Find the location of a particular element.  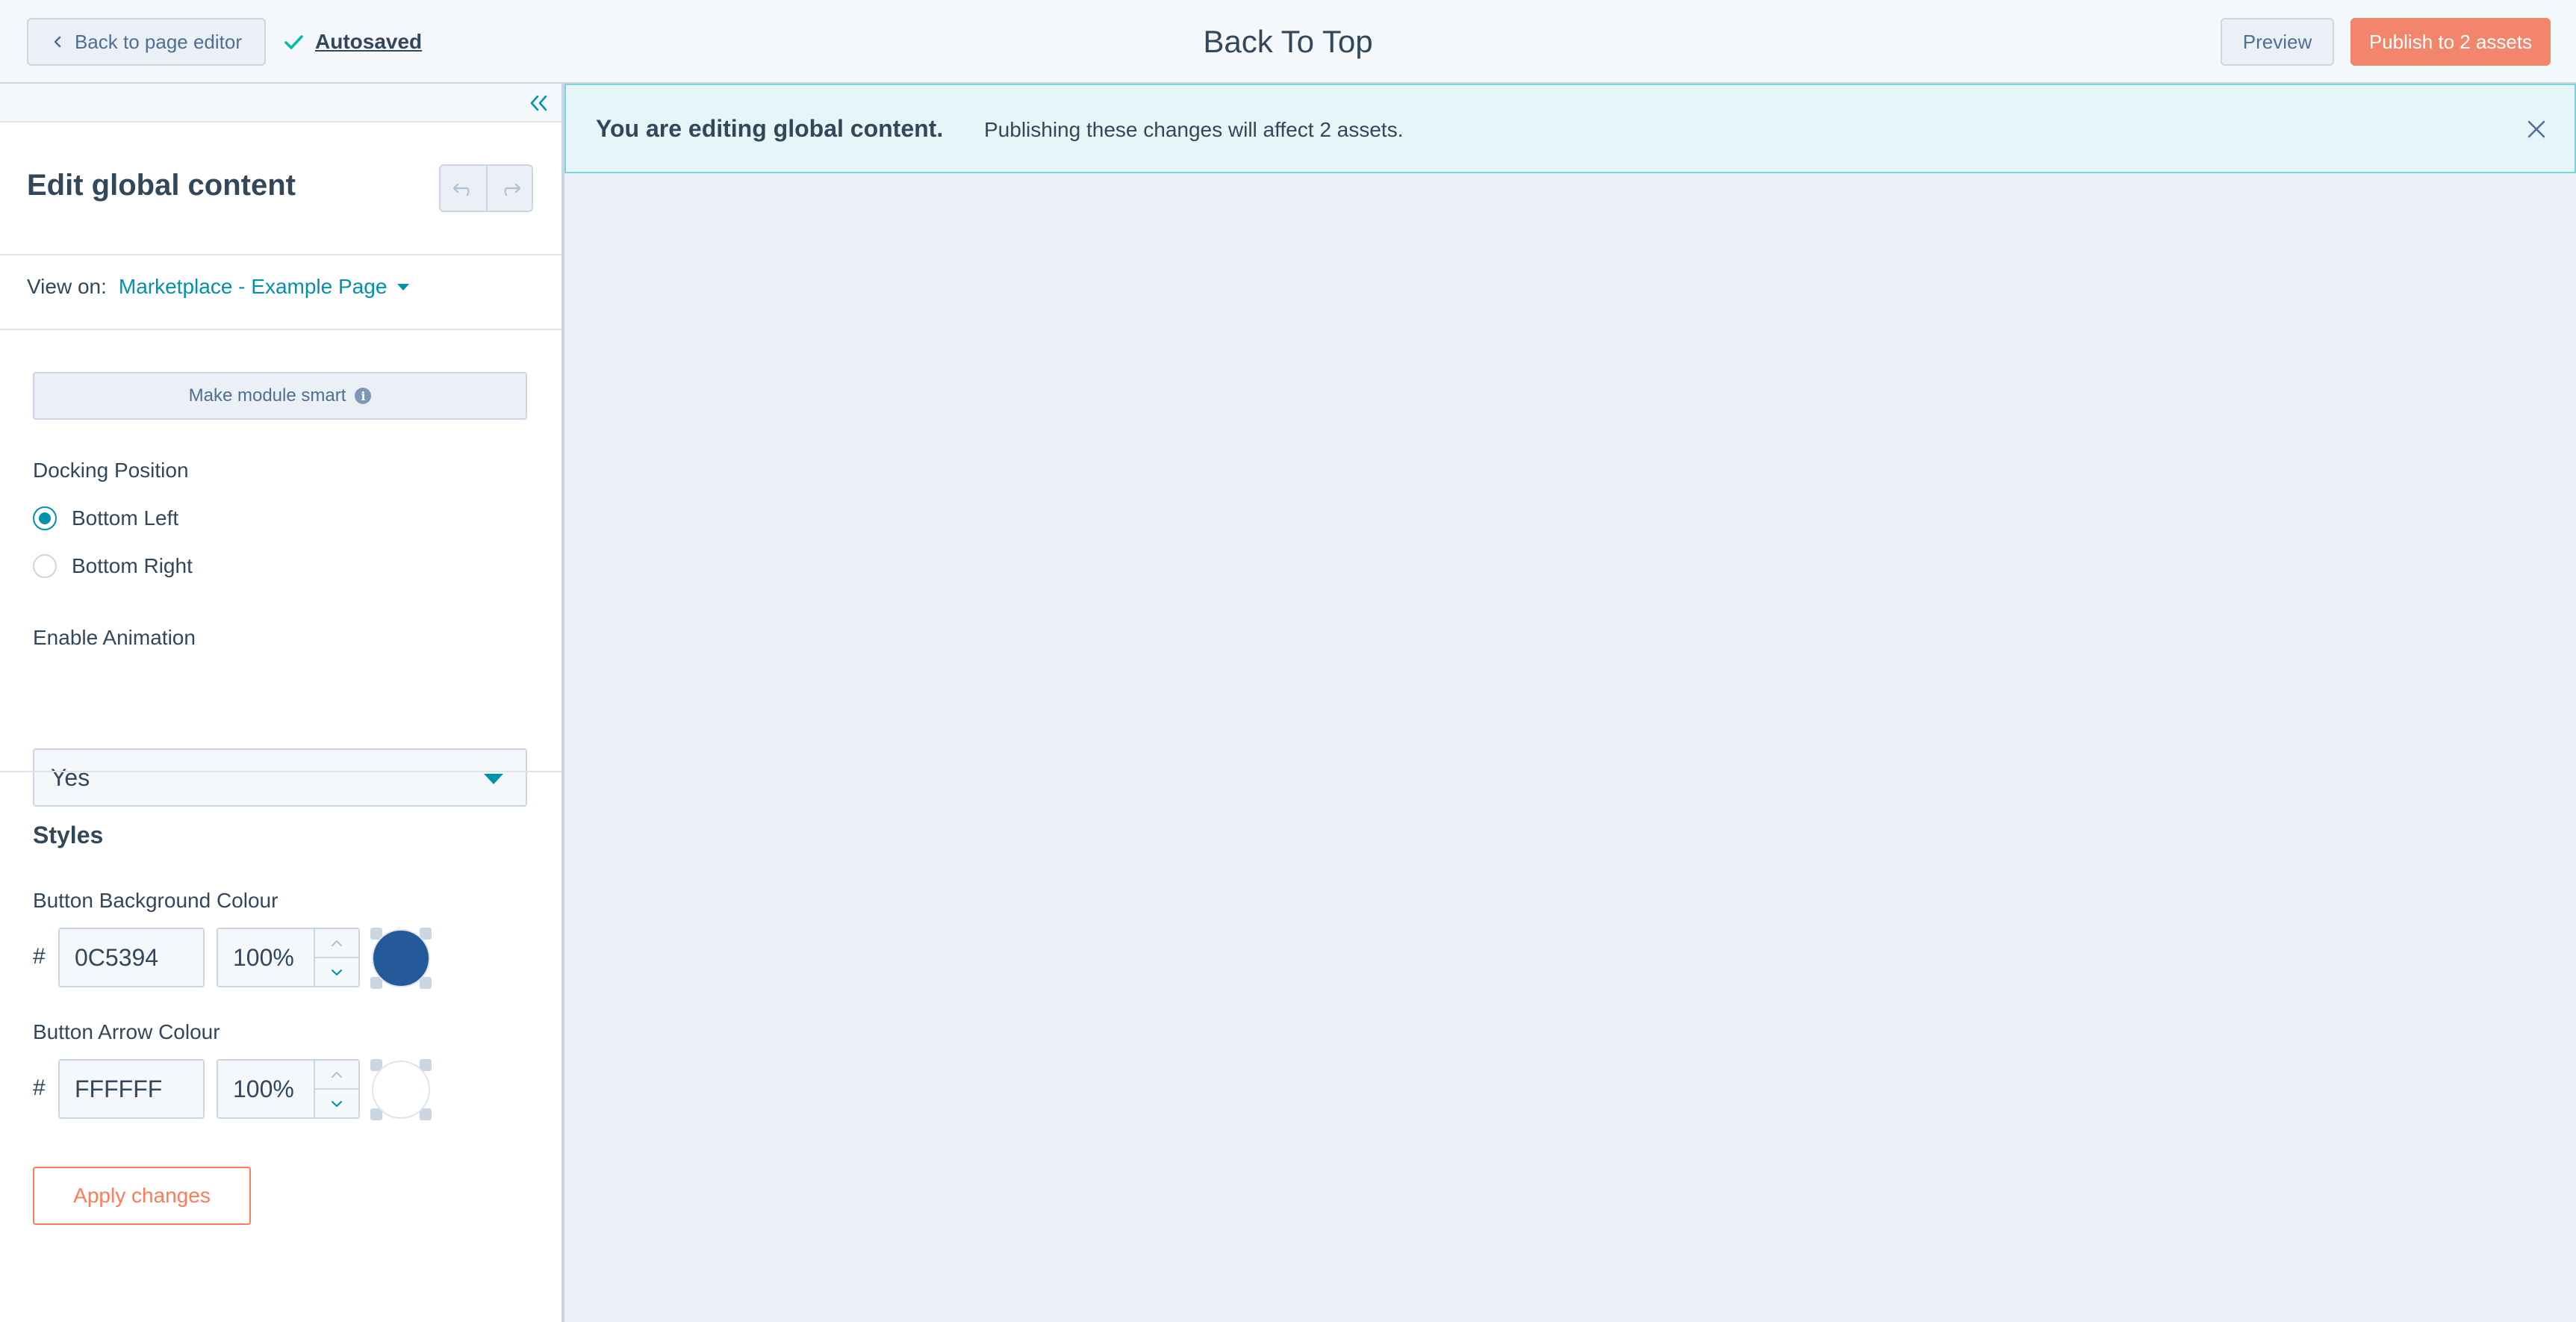

background-colour-swatch is located at coordinates (401, 958).